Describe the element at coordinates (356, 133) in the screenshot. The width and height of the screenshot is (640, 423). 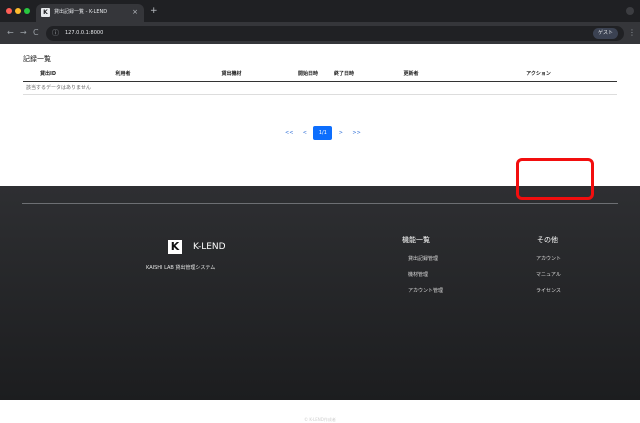
I see `last-page-button: >>` at that location.